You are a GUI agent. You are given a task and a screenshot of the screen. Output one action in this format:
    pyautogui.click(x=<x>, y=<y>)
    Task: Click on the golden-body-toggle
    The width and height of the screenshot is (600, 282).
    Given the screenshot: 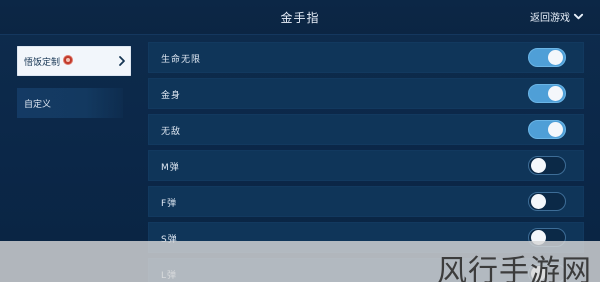 What is the action you would take?
    pyautogui.click(x=547, y=93)
    